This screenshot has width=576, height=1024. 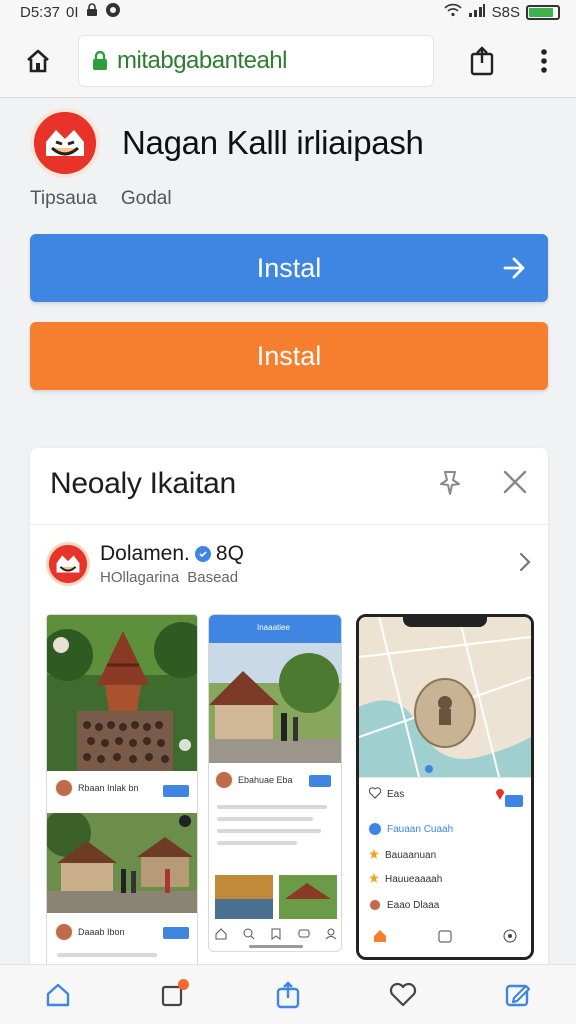 I want to click on signal-icon, so click(x=477, y=12).